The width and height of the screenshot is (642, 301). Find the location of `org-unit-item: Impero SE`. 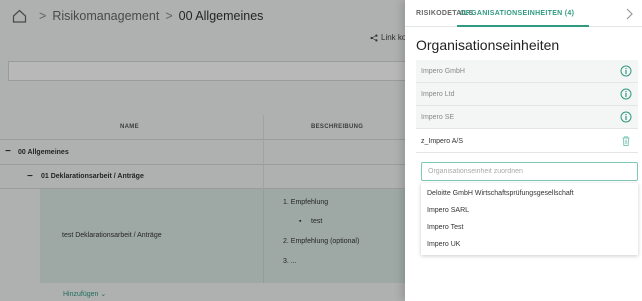

org-unit-item: Impero SE is located at coordinates (527, 117).